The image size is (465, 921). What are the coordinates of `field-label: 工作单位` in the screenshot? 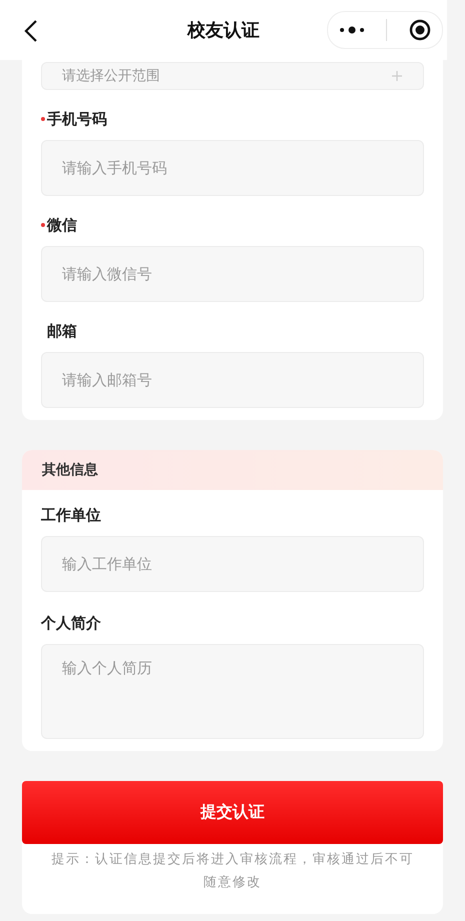 It's located at (71, 515).